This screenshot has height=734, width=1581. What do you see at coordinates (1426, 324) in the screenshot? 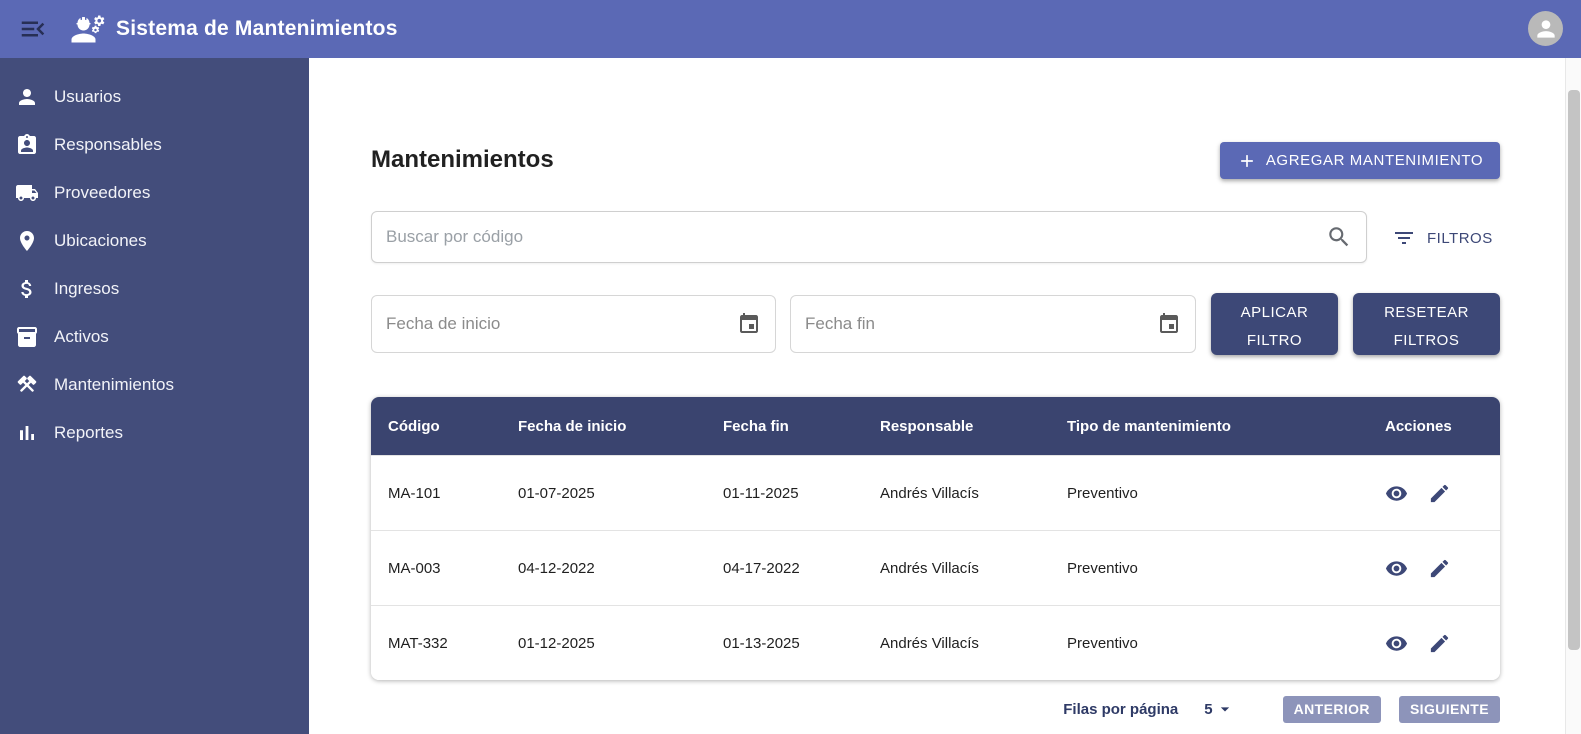
I see `reset-filters-button: RESETEAR FILTROS` at bounding box center [1426, 324].